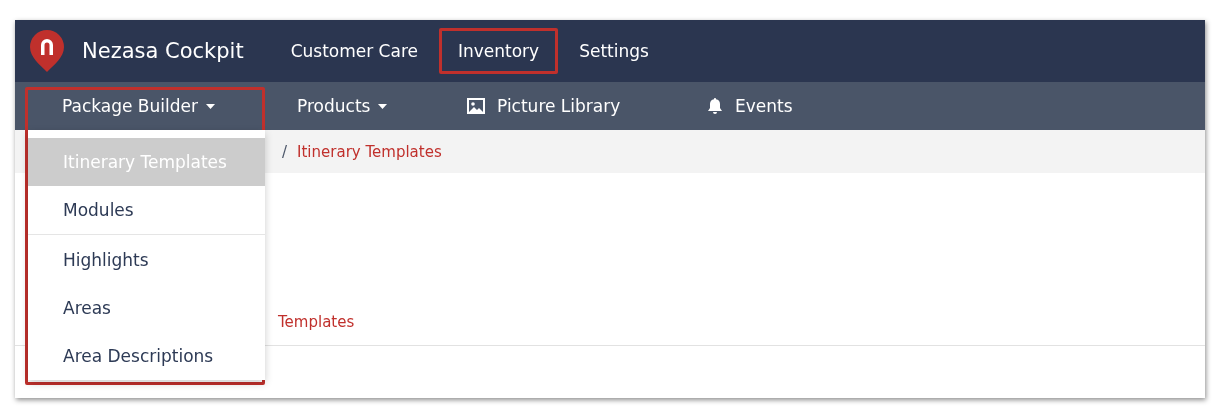 The height and width of the screenshot is (418, 1220). Describe the element at coordinates (47, 51) in the screenshot. I see `logo-icon` at that location.